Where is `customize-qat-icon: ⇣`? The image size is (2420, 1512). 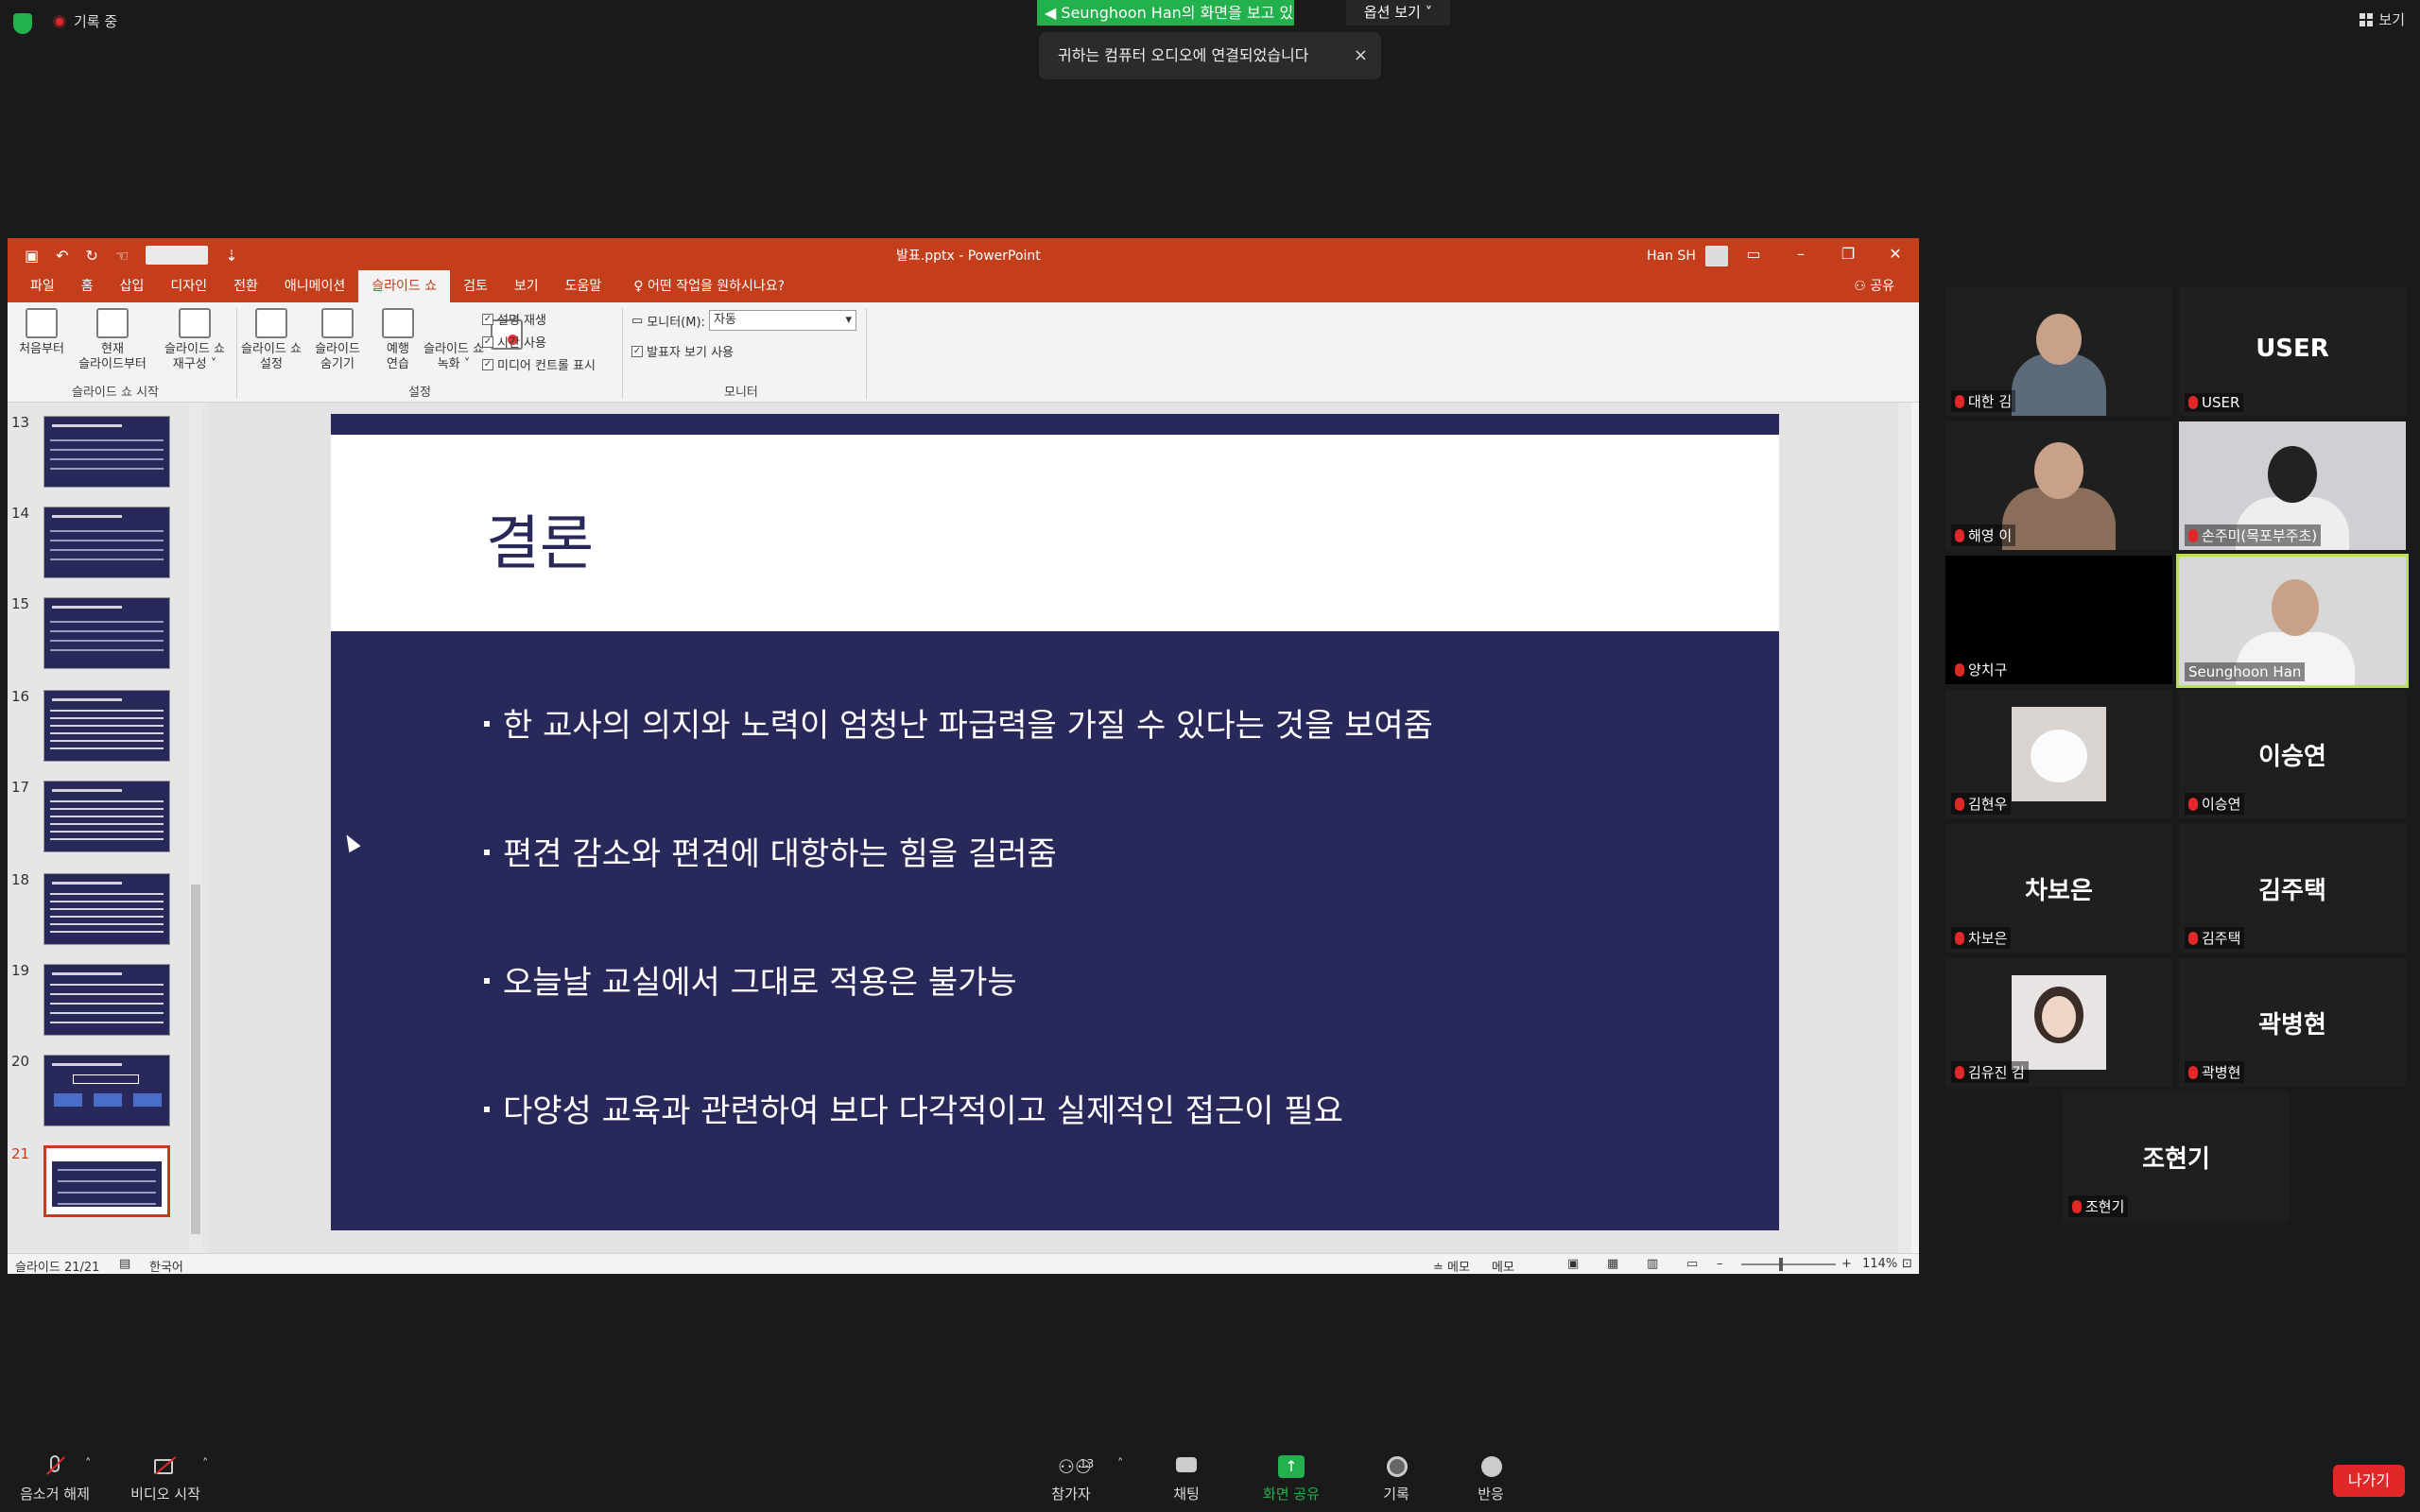 customize-qat-icon: ⇣ is located at coordinates (231, 256).